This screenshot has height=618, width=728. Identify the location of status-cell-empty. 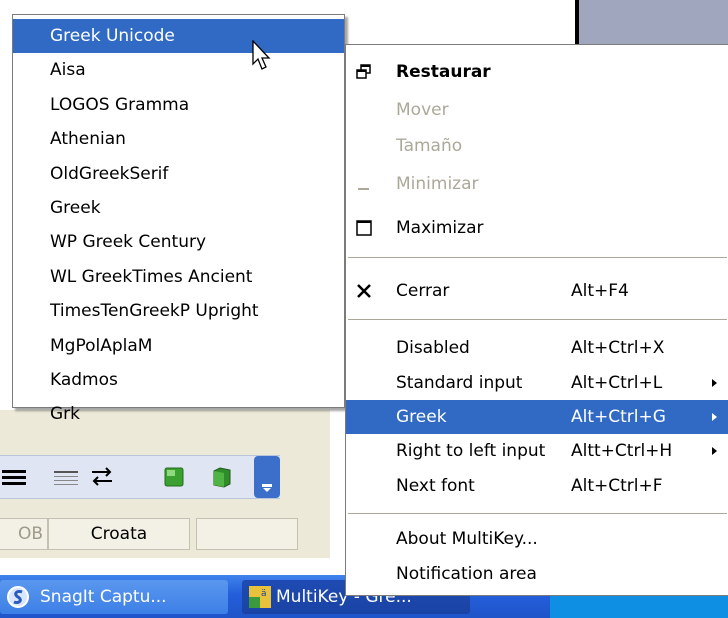
(247, 534).